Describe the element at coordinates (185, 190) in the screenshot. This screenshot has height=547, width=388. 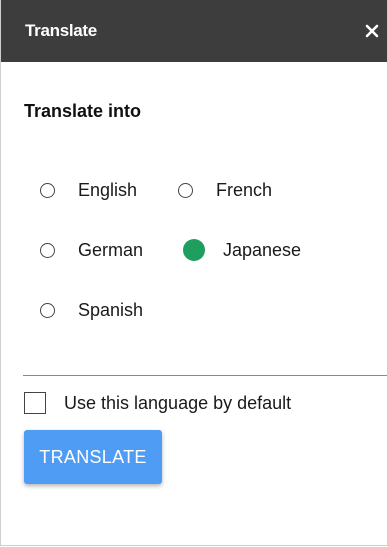
I see `radio-button-french` at that location.